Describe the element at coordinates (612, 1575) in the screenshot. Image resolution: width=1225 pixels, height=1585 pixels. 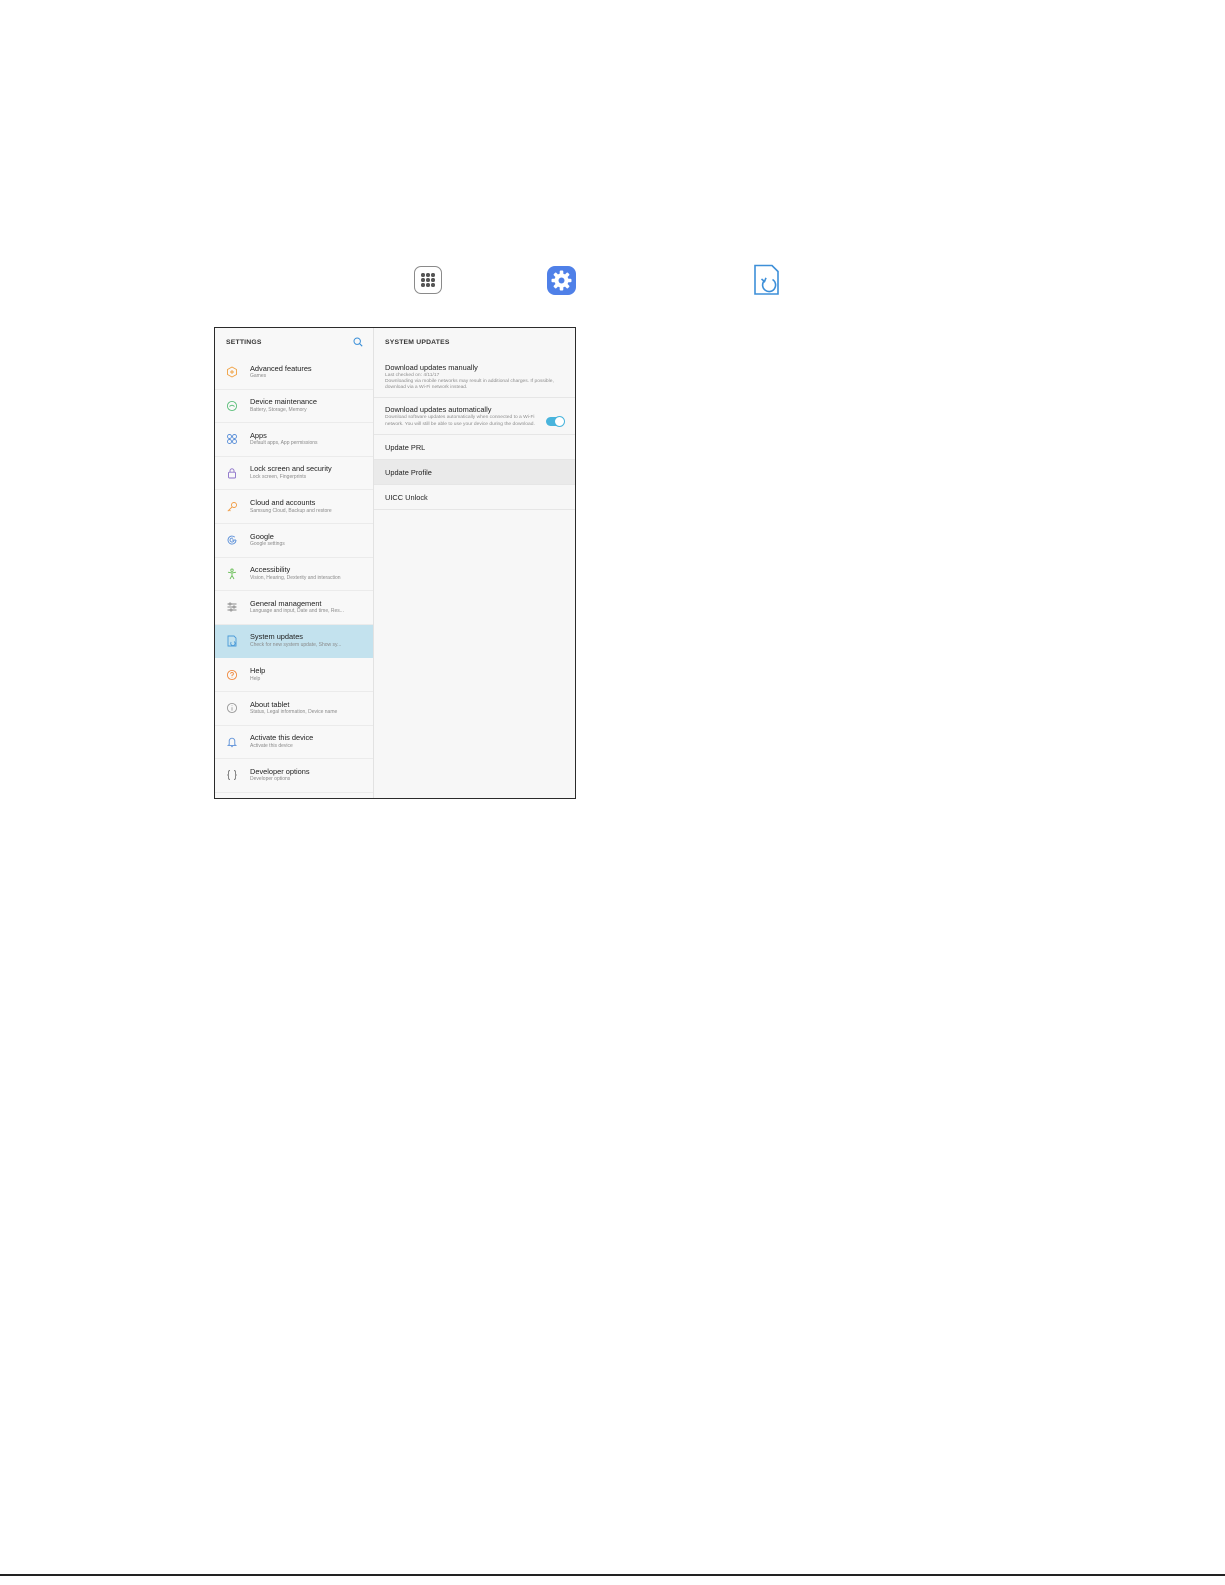
I see `page-divider` at that location.